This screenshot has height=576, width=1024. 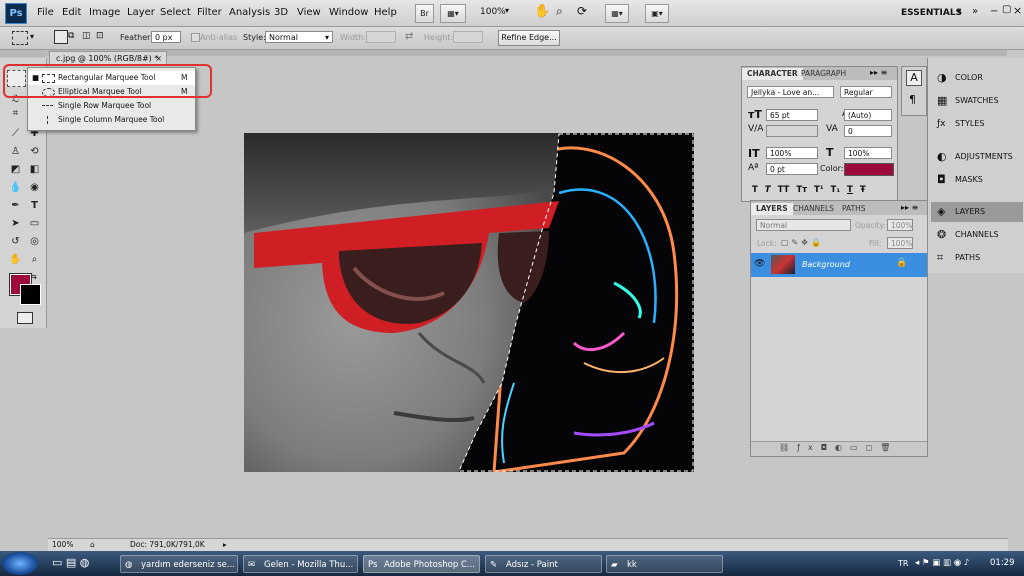 What do you see at coordinates (225, 545) in the screenshot?
I see `chevron-right-icon: ▸` at bounding box center [225, 545].